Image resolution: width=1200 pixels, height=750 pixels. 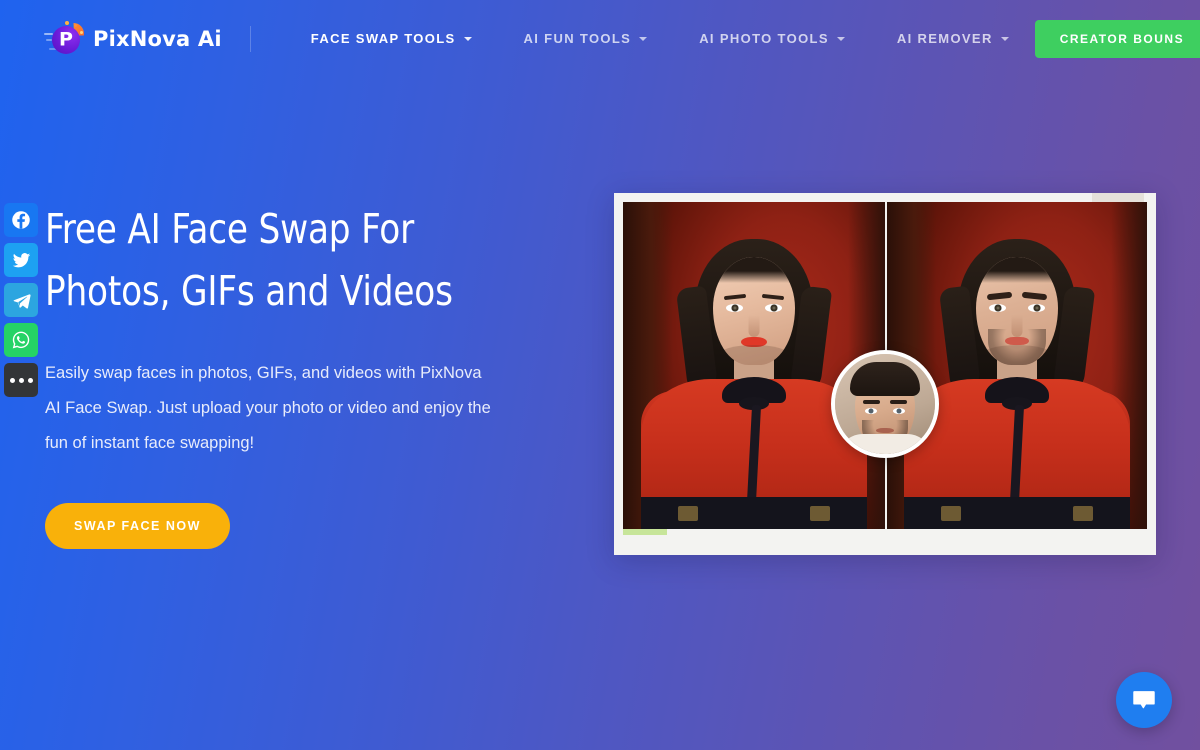 I want to click on whatsapp-icon, so click(x=21, y=340).